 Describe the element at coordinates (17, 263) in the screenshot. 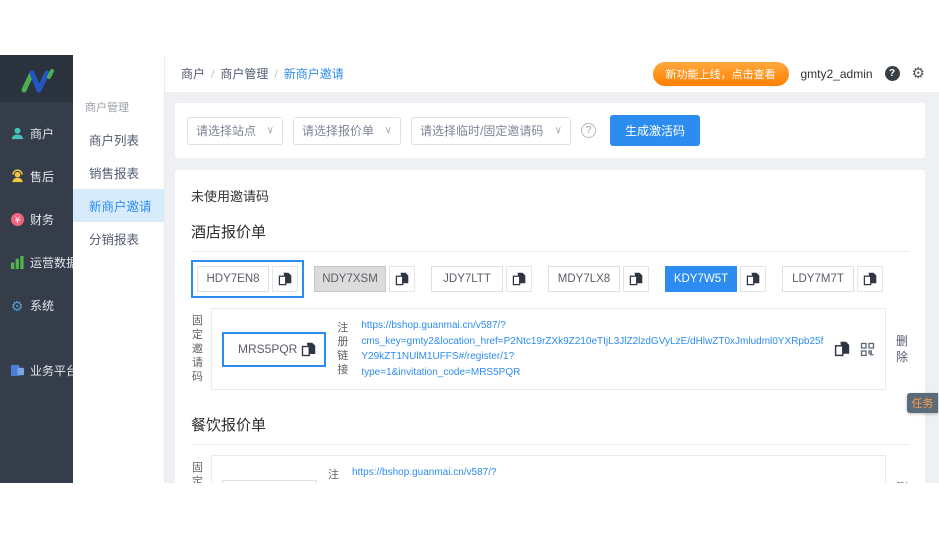

I see `bar-chart-icon` at that location.